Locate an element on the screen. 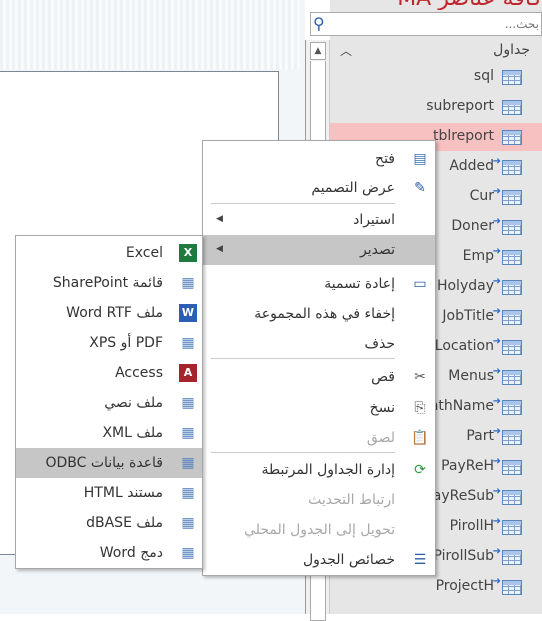 Image resolution: width=542 pixels, height=621 pixels. nav-item-label: Menus is located at coordinates (471, 376).